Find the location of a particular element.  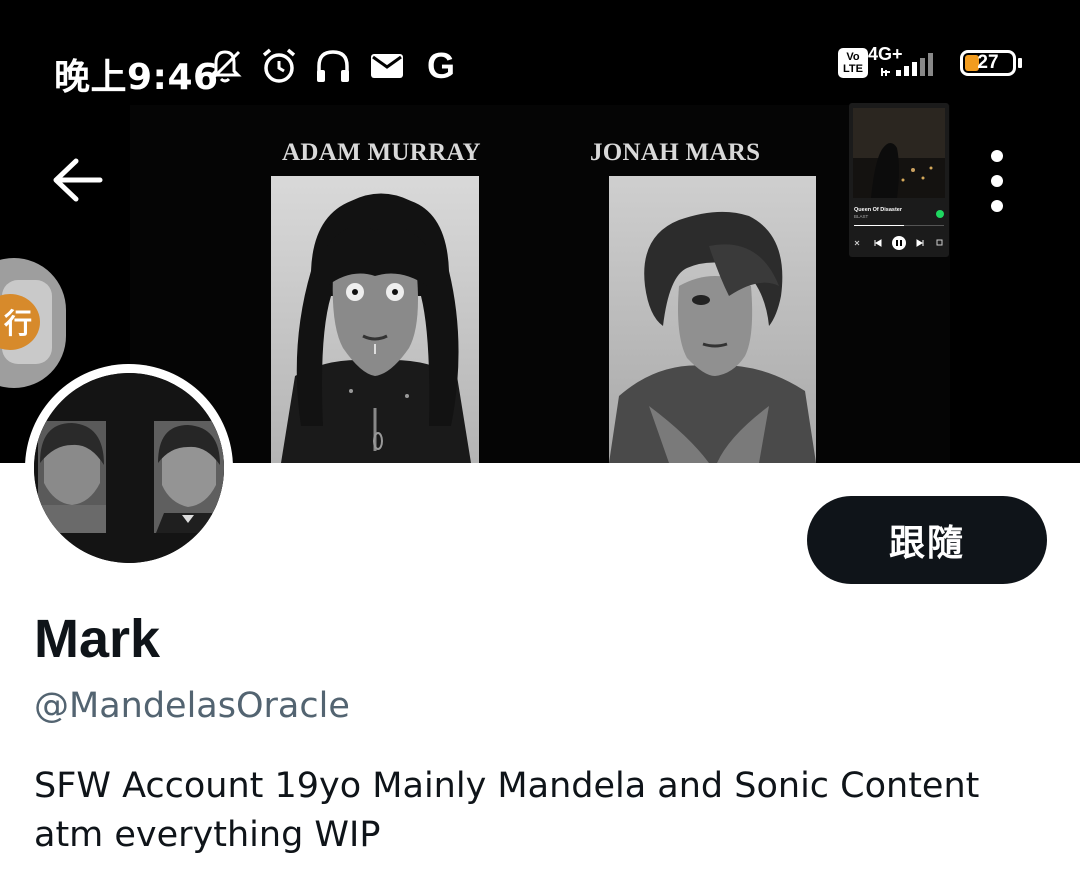

banner-character-name-1: ADAM MURRAY is located at coordinates (381, 152).